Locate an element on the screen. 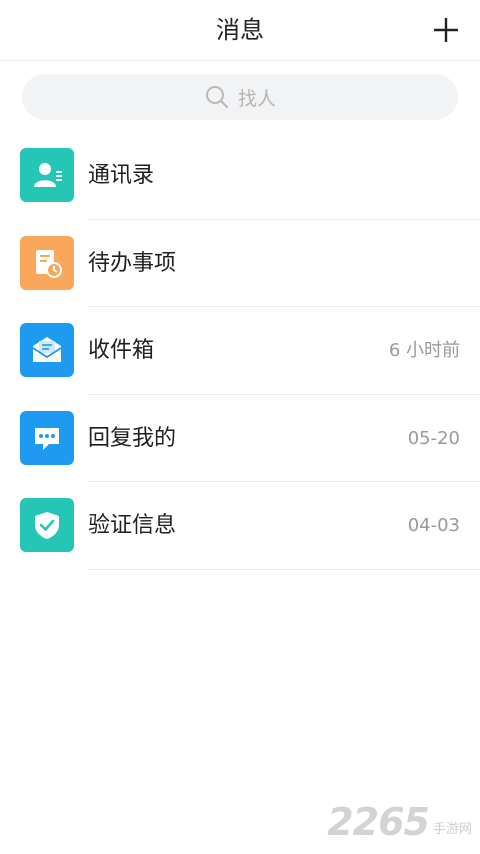 The height and width of the screenshot is (854, 480). plus-icon is located at coordinates (446, 30).